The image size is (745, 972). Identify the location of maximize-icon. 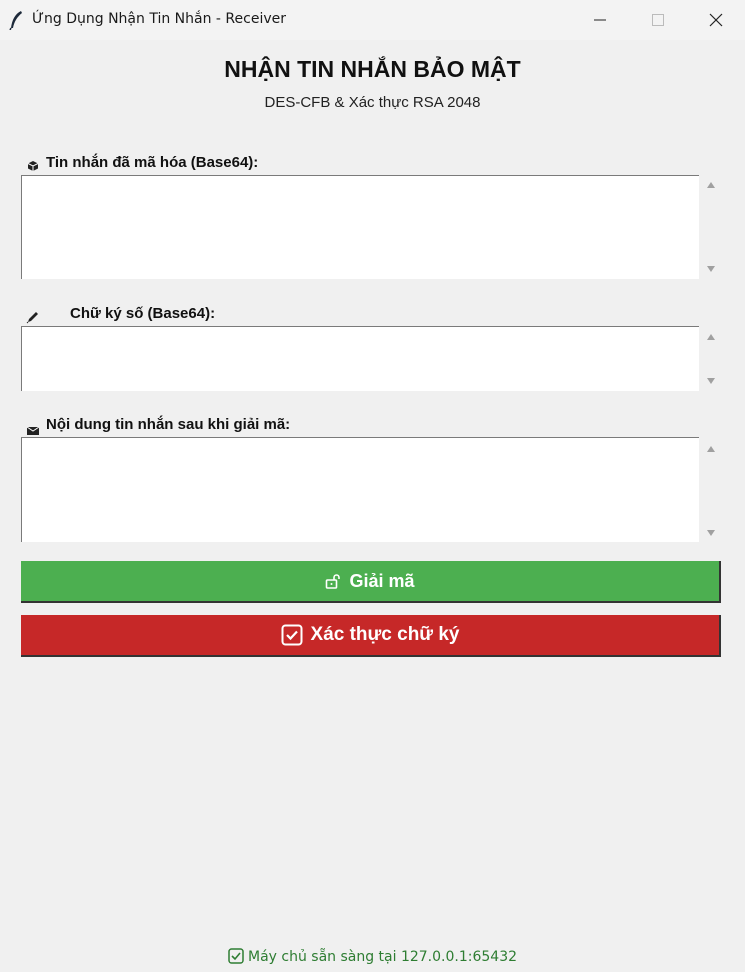
(658, 20).